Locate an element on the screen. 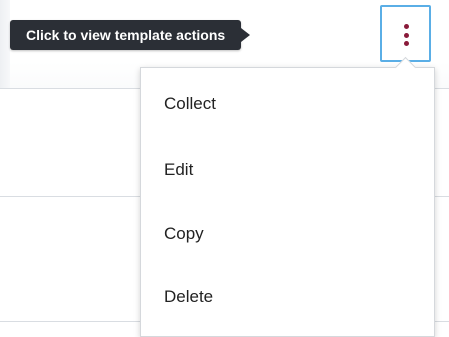 This screenshot has width=449, height=337. menu-item-edit: Edit is located at coordinates (287, 170).